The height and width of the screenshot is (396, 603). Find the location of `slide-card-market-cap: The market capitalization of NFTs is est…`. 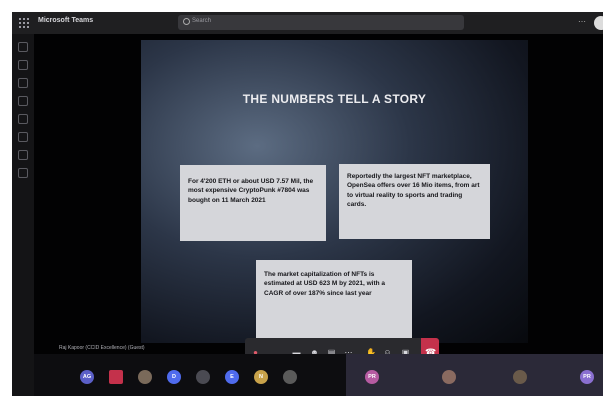

slide-card-market-cap: The market capitalization of NFTs is est… is located at coordinates (334, 300).